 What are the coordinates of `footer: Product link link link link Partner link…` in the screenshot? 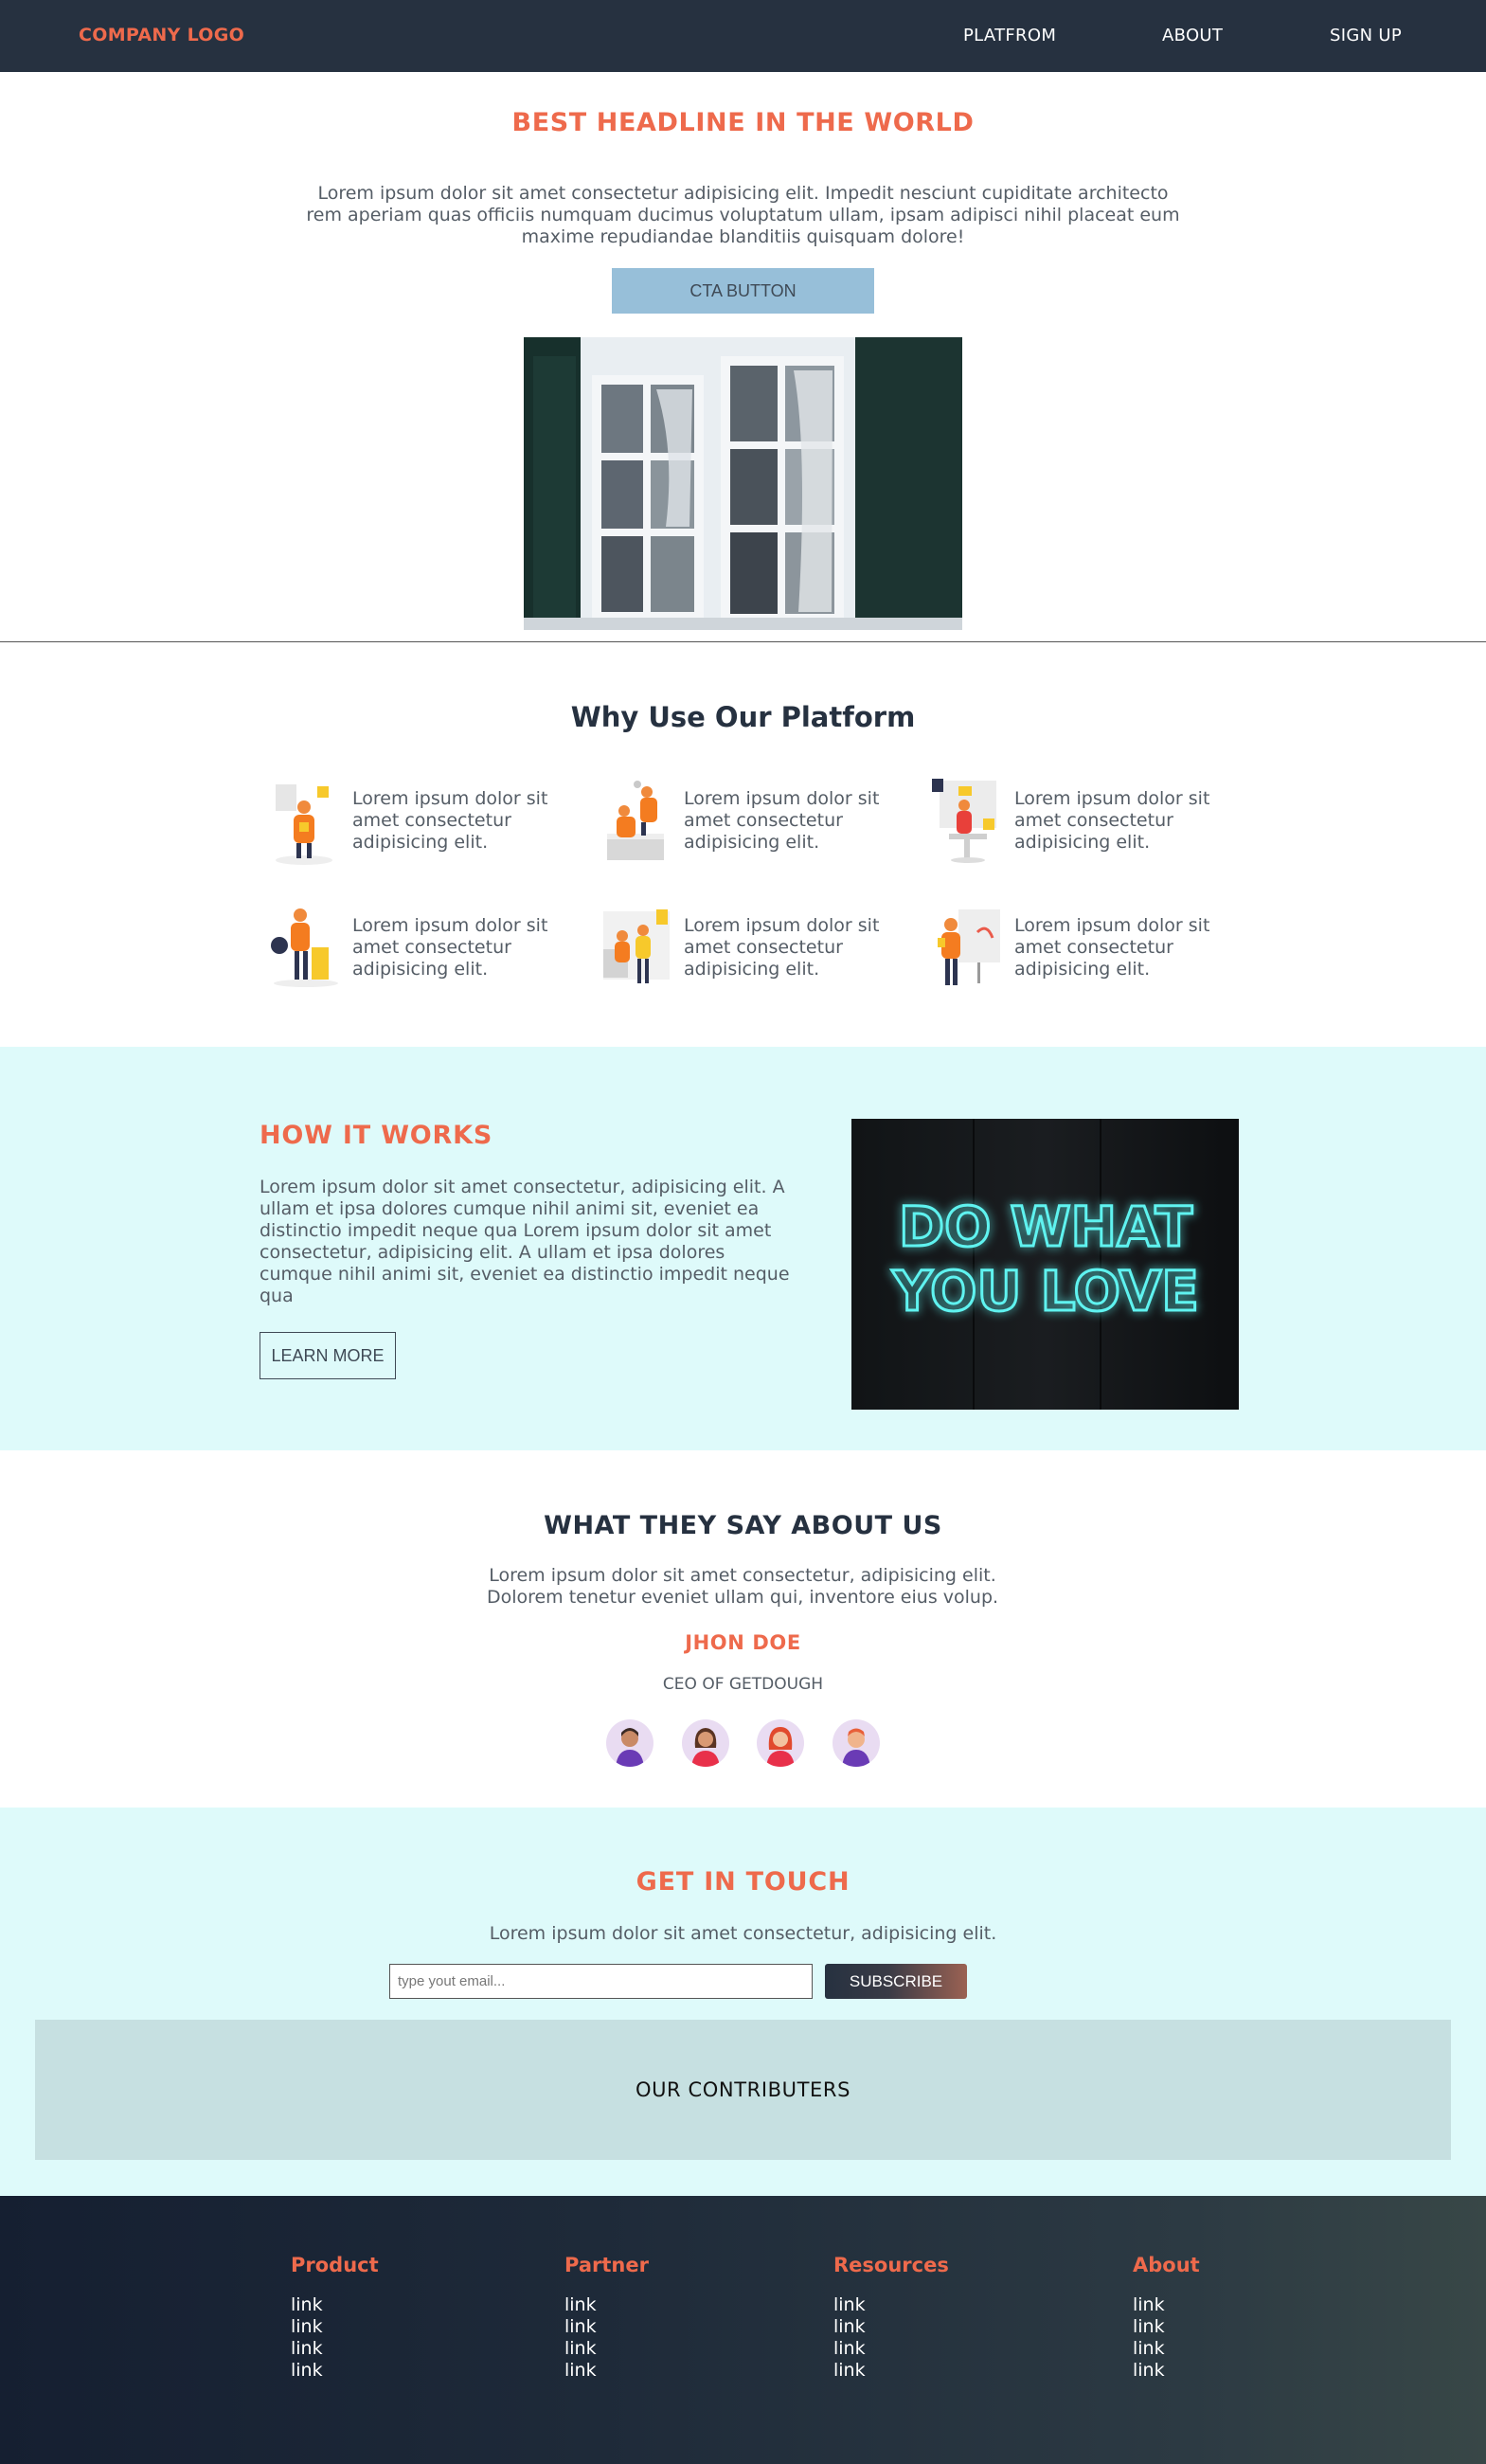 It's located at (743, 2330).